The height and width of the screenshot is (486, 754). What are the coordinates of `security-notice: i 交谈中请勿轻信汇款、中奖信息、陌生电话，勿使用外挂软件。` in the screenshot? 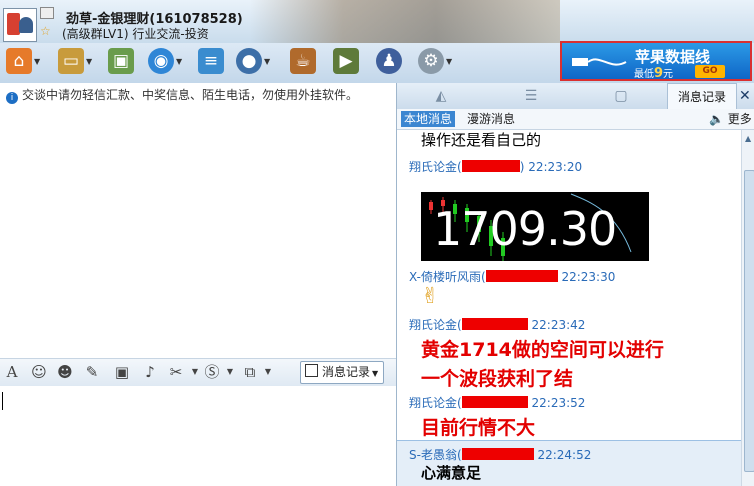 It's located at (198, 95).